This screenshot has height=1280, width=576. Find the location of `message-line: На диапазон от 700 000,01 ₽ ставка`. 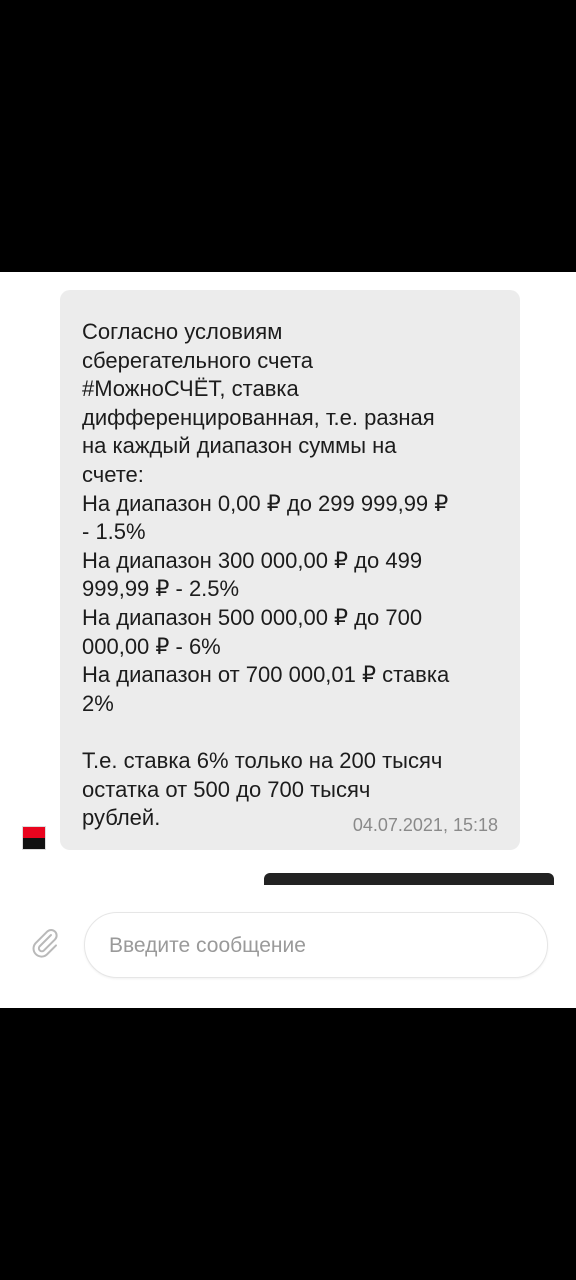

message-line: На диапазон от 700 000,01 ₽ ставка is located at coordinates (266, 675).